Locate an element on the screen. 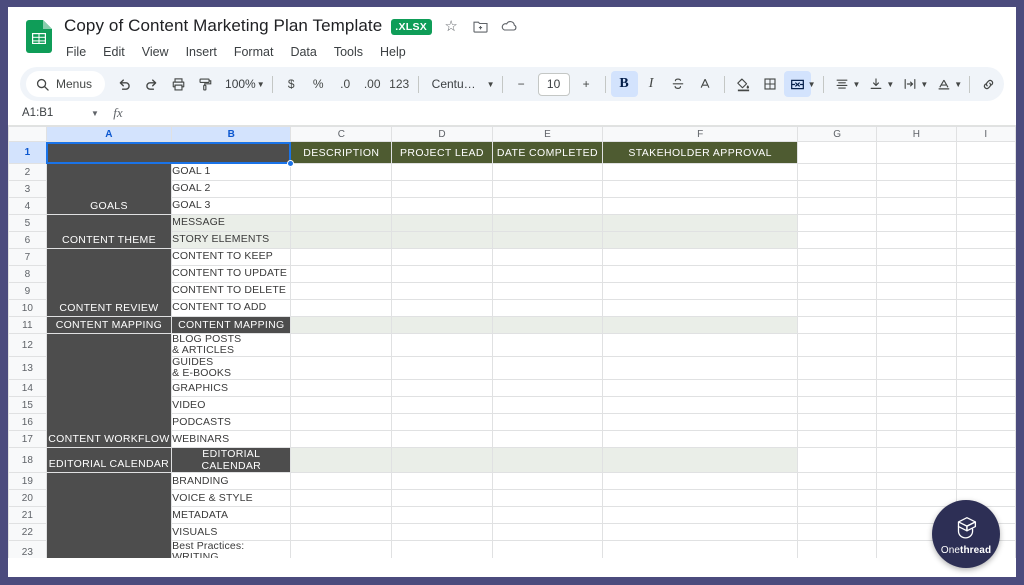 This screenshot has height=585, width=1024. zoom-chevron-down-icon: ▼ is located at coordinates (261, 84).